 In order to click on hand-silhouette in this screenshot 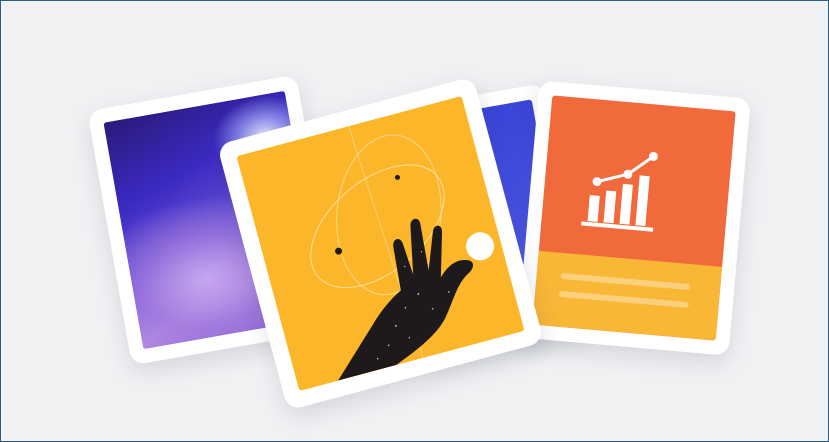, I will do `click(406, 299)`.